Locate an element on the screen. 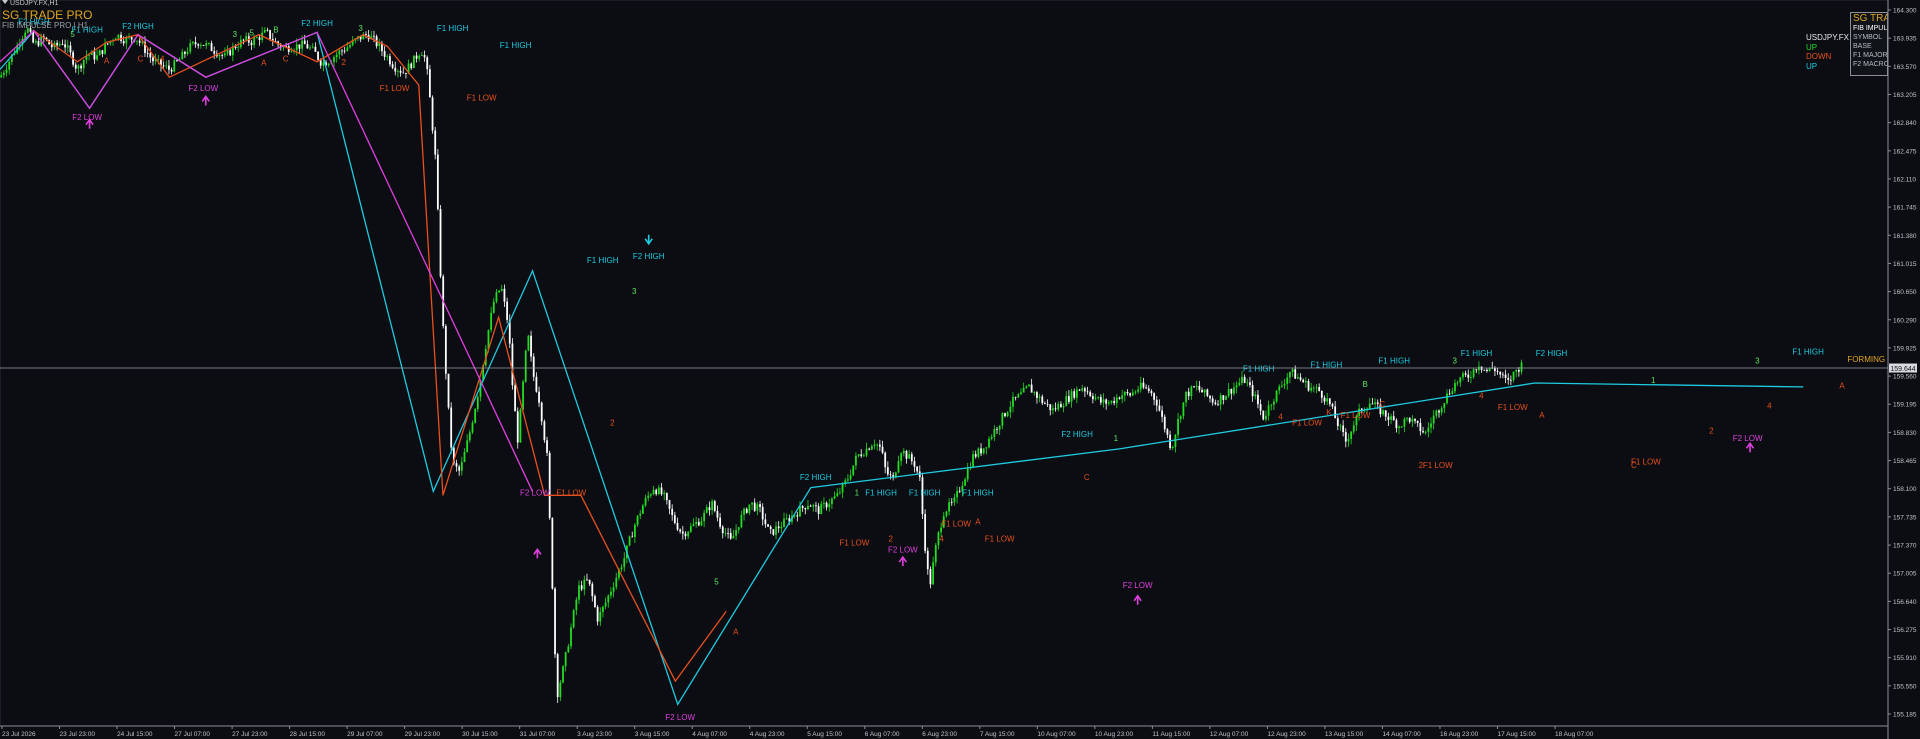 The width and height of the screenshot is (1920, 739). time-tick-label: 6 Aug 23:00 is located at coordinates (939, 734).